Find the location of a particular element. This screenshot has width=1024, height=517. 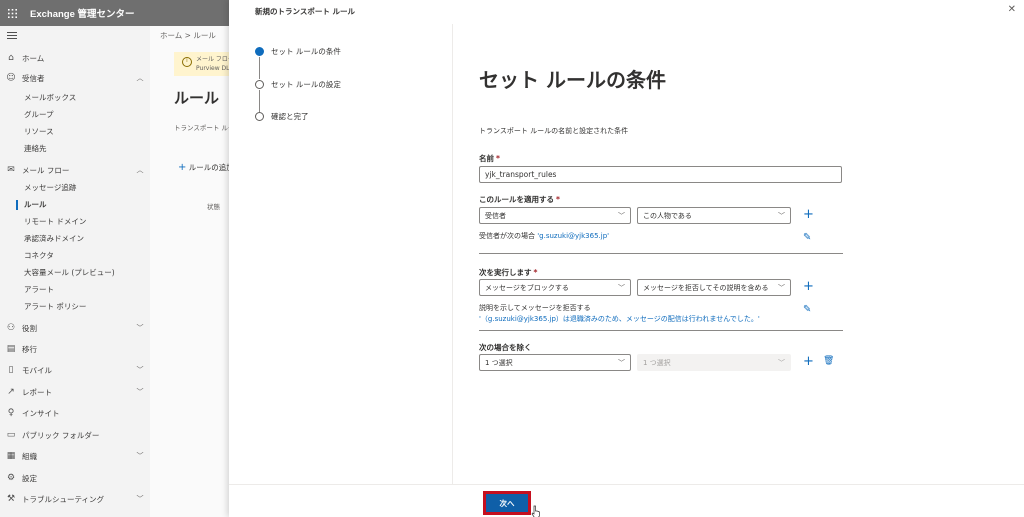

nav-sub-contacts: 連絡先 is located at coordinates (35, 149).